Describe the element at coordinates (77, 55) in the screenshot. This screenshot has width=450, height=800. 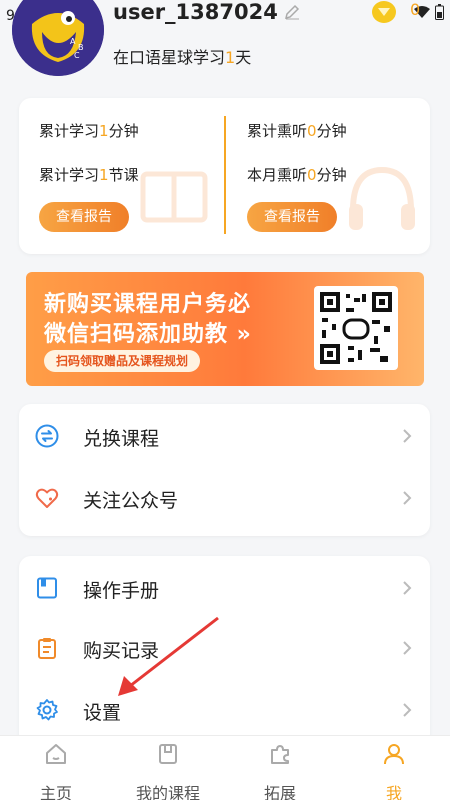
I see `svg-text: C` at that location.